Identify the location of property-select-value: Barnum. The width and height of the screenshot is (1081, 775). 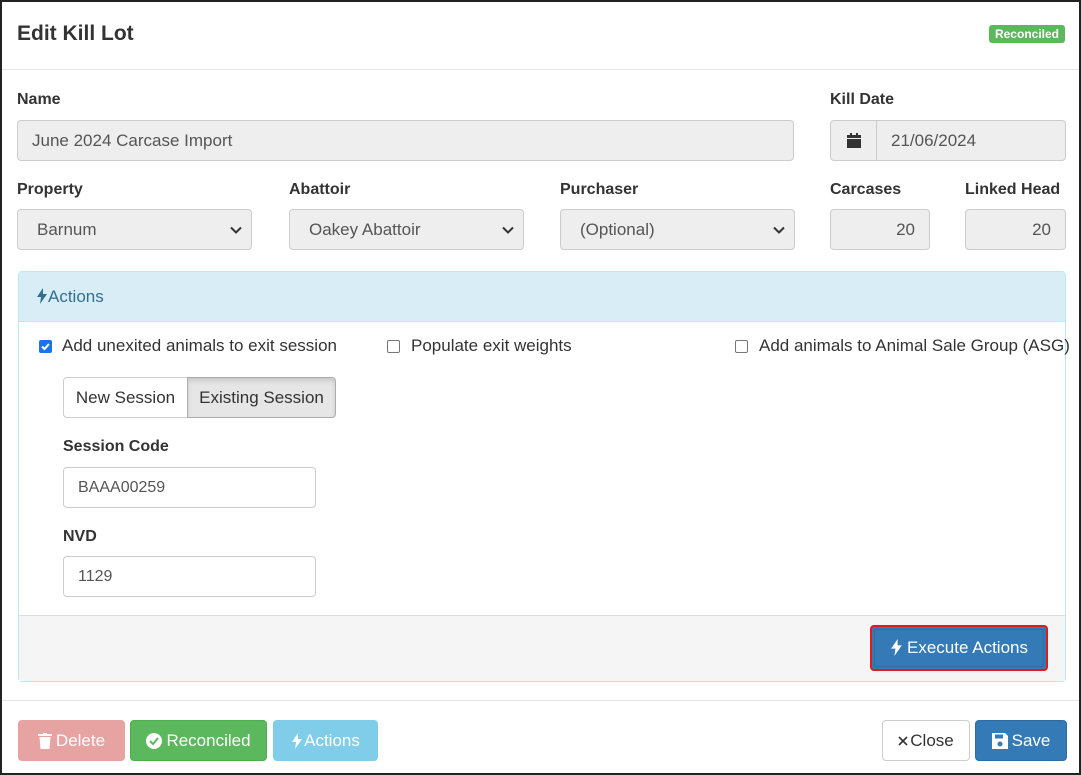
(67, 229).